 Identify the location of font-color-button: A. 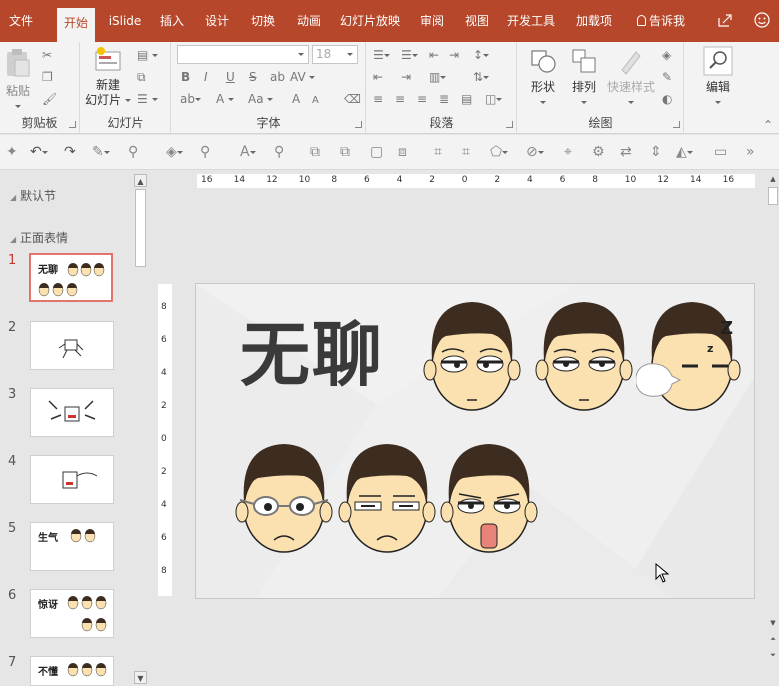
(225, 99).